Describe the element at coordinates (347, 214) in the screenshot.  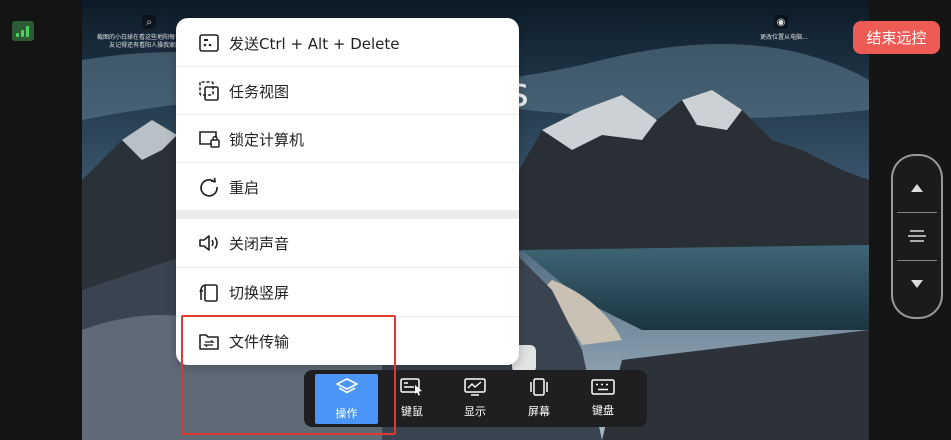
I see `menu-section-gap` at that location.